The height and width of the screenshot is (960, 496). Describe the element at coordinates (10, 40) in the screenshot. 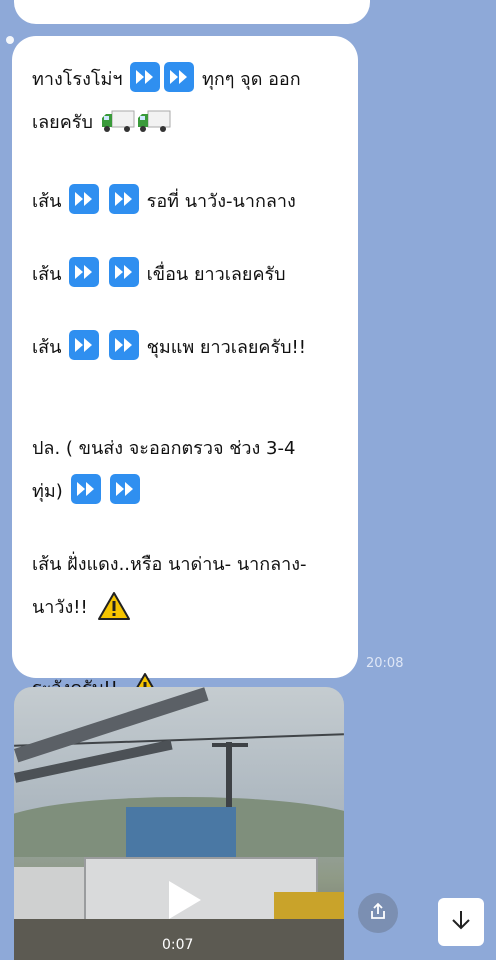

I see `bubble-tail` at that location.